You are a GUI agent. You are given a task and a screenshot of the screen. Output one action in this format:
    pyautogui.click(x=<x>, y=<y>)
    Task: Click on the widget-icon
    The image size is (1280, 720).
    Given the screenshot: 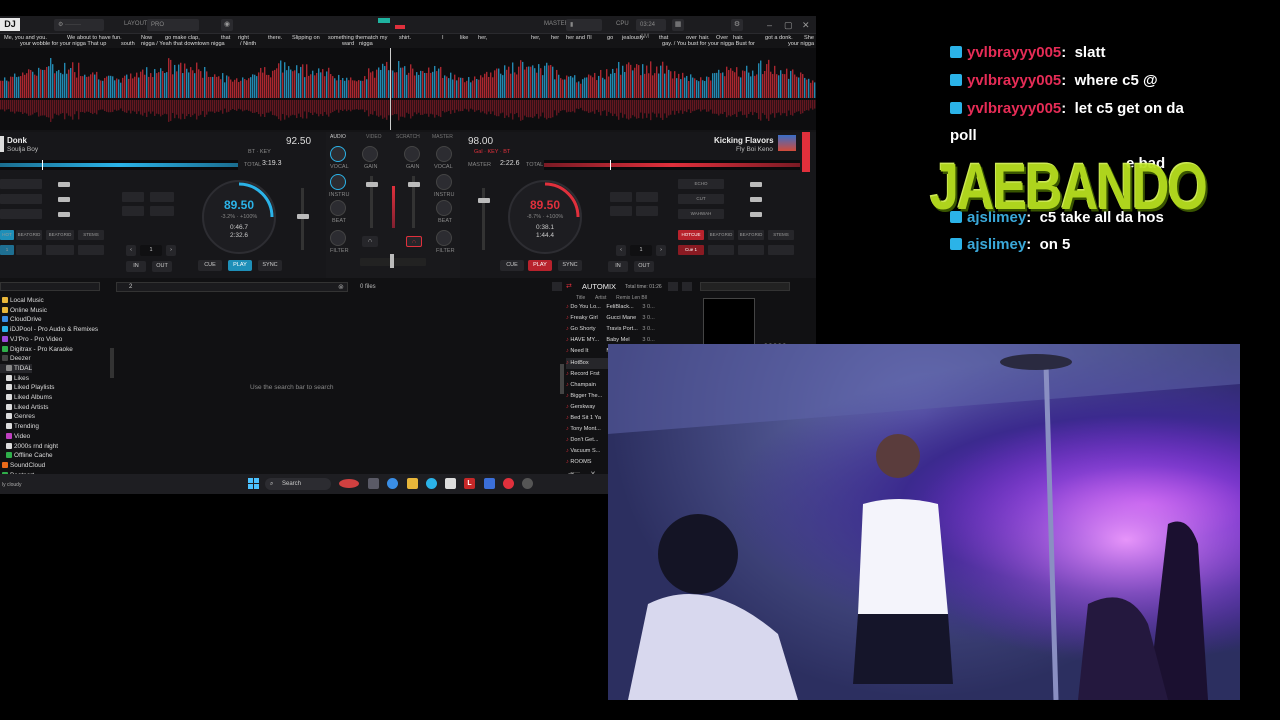 What is the action you would take?
    pyautogui.click(x=349, y=483)
    